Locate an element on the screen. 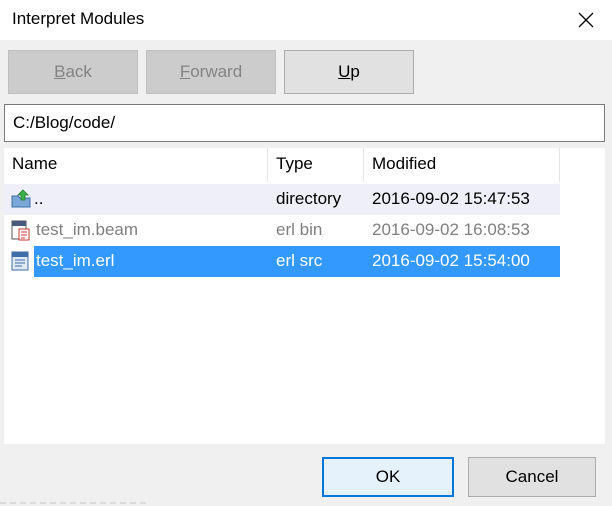  back-button: Back is located at coordinates (73, 72).